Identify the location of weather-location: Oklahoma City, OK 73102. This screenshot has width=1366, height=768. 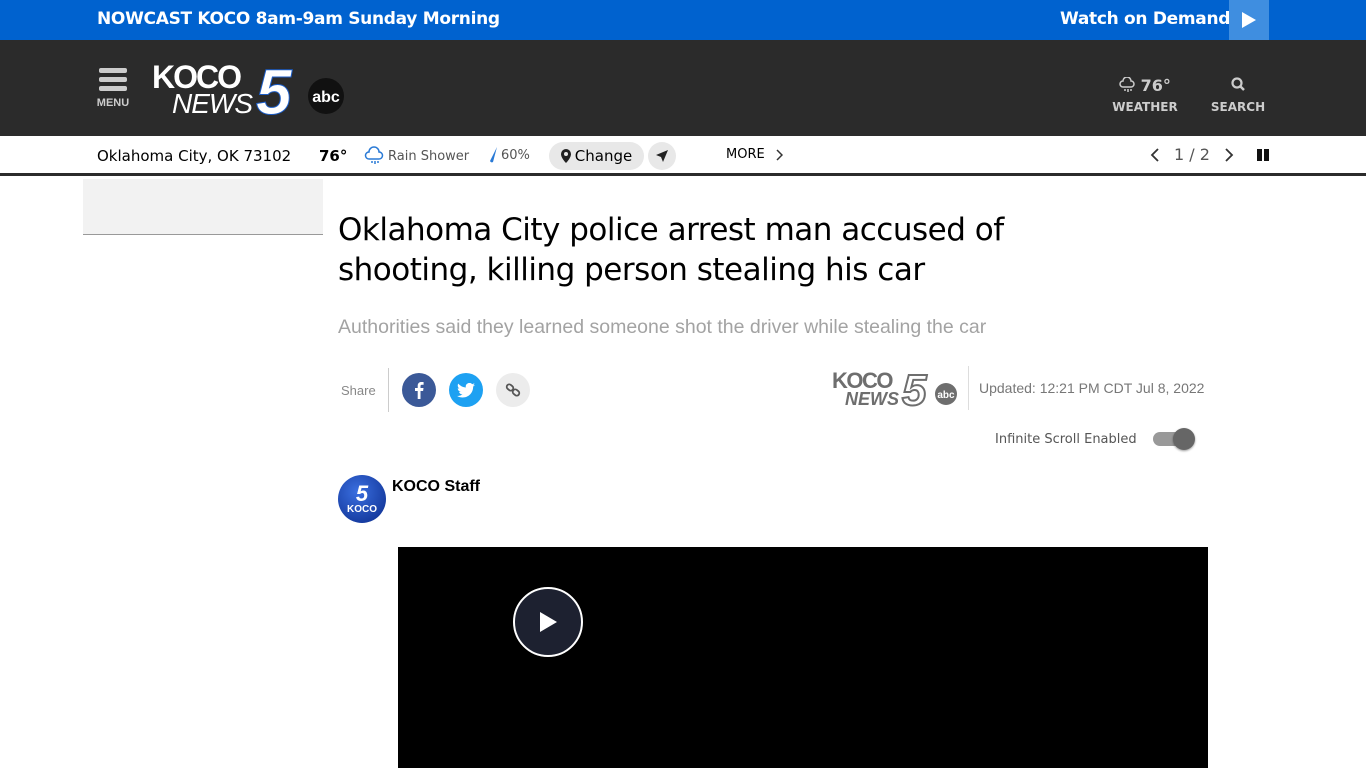
(194, 156).